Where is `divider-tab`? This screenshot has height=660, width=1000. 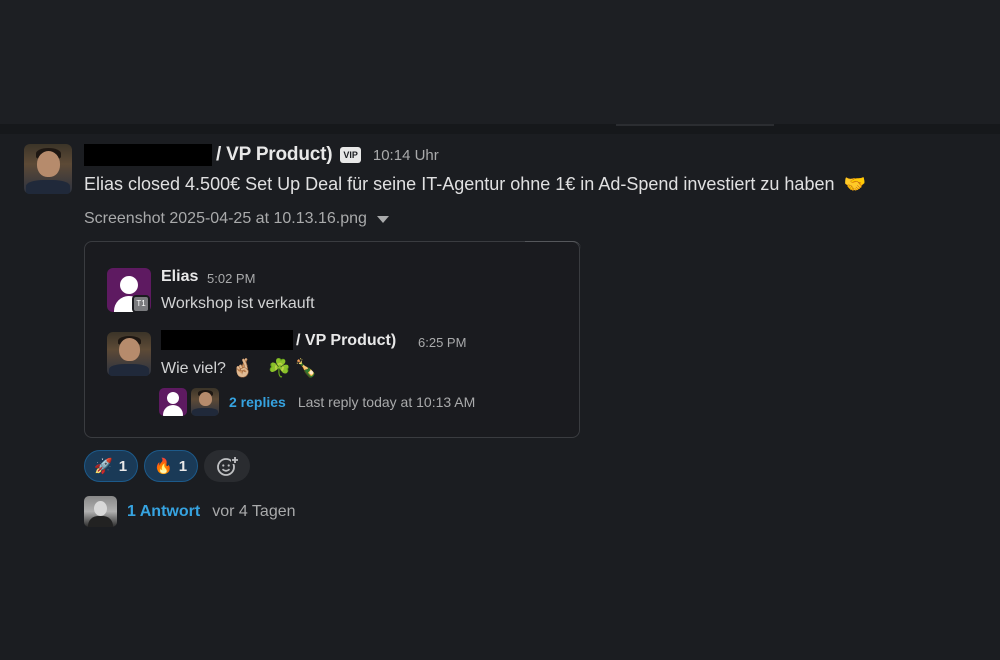 divider-tab is located at coordinates (695, 125).